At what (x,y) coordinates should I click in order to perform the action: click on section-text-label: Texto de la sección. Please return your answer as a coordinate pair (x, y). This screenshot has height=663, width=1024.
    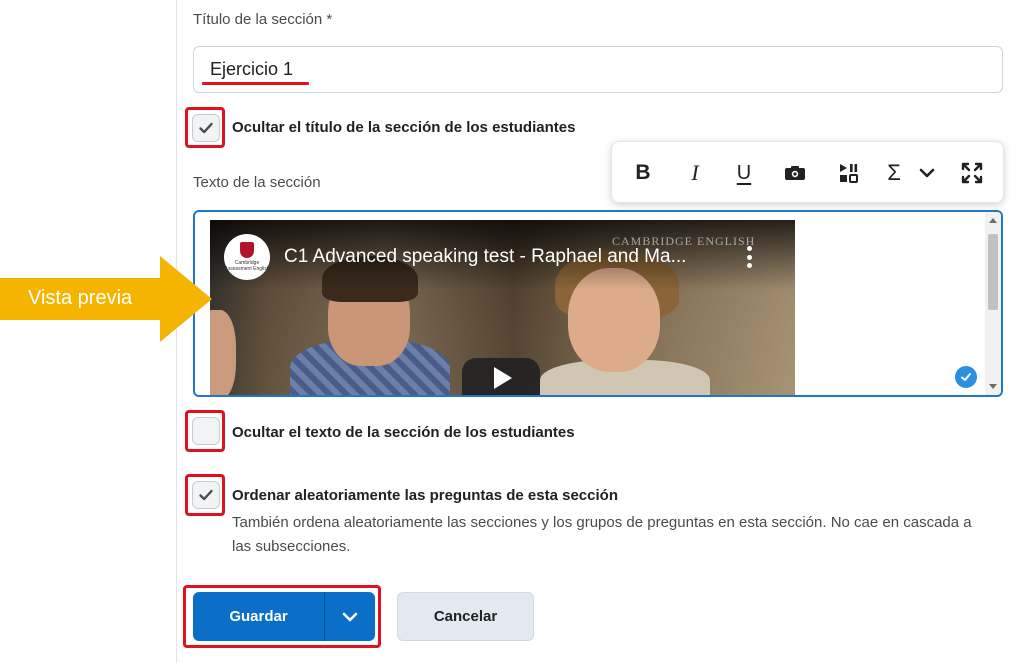
    Looking at the image, I should click on (257, 182).